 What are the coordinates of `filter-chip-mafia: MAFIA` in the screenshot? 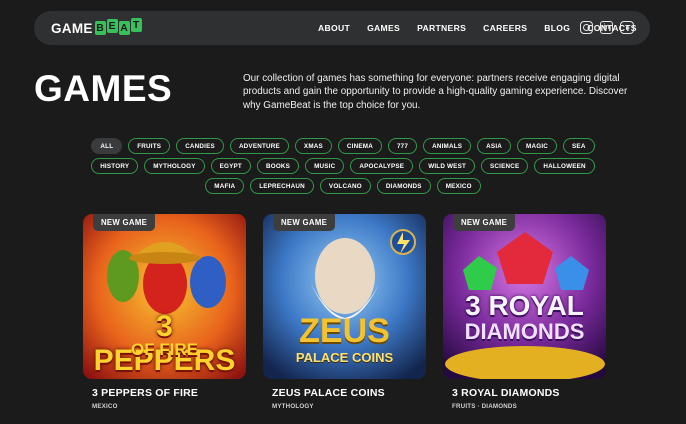 It's located at (225, 186).